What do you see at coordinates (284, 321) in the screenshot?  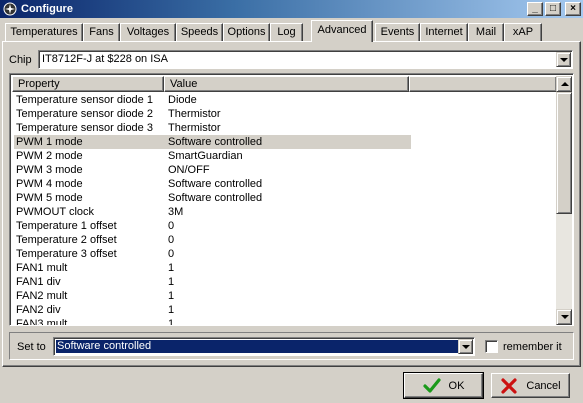 I see `list-item: FAN3 mult 1` at bounding box center [284, 321].